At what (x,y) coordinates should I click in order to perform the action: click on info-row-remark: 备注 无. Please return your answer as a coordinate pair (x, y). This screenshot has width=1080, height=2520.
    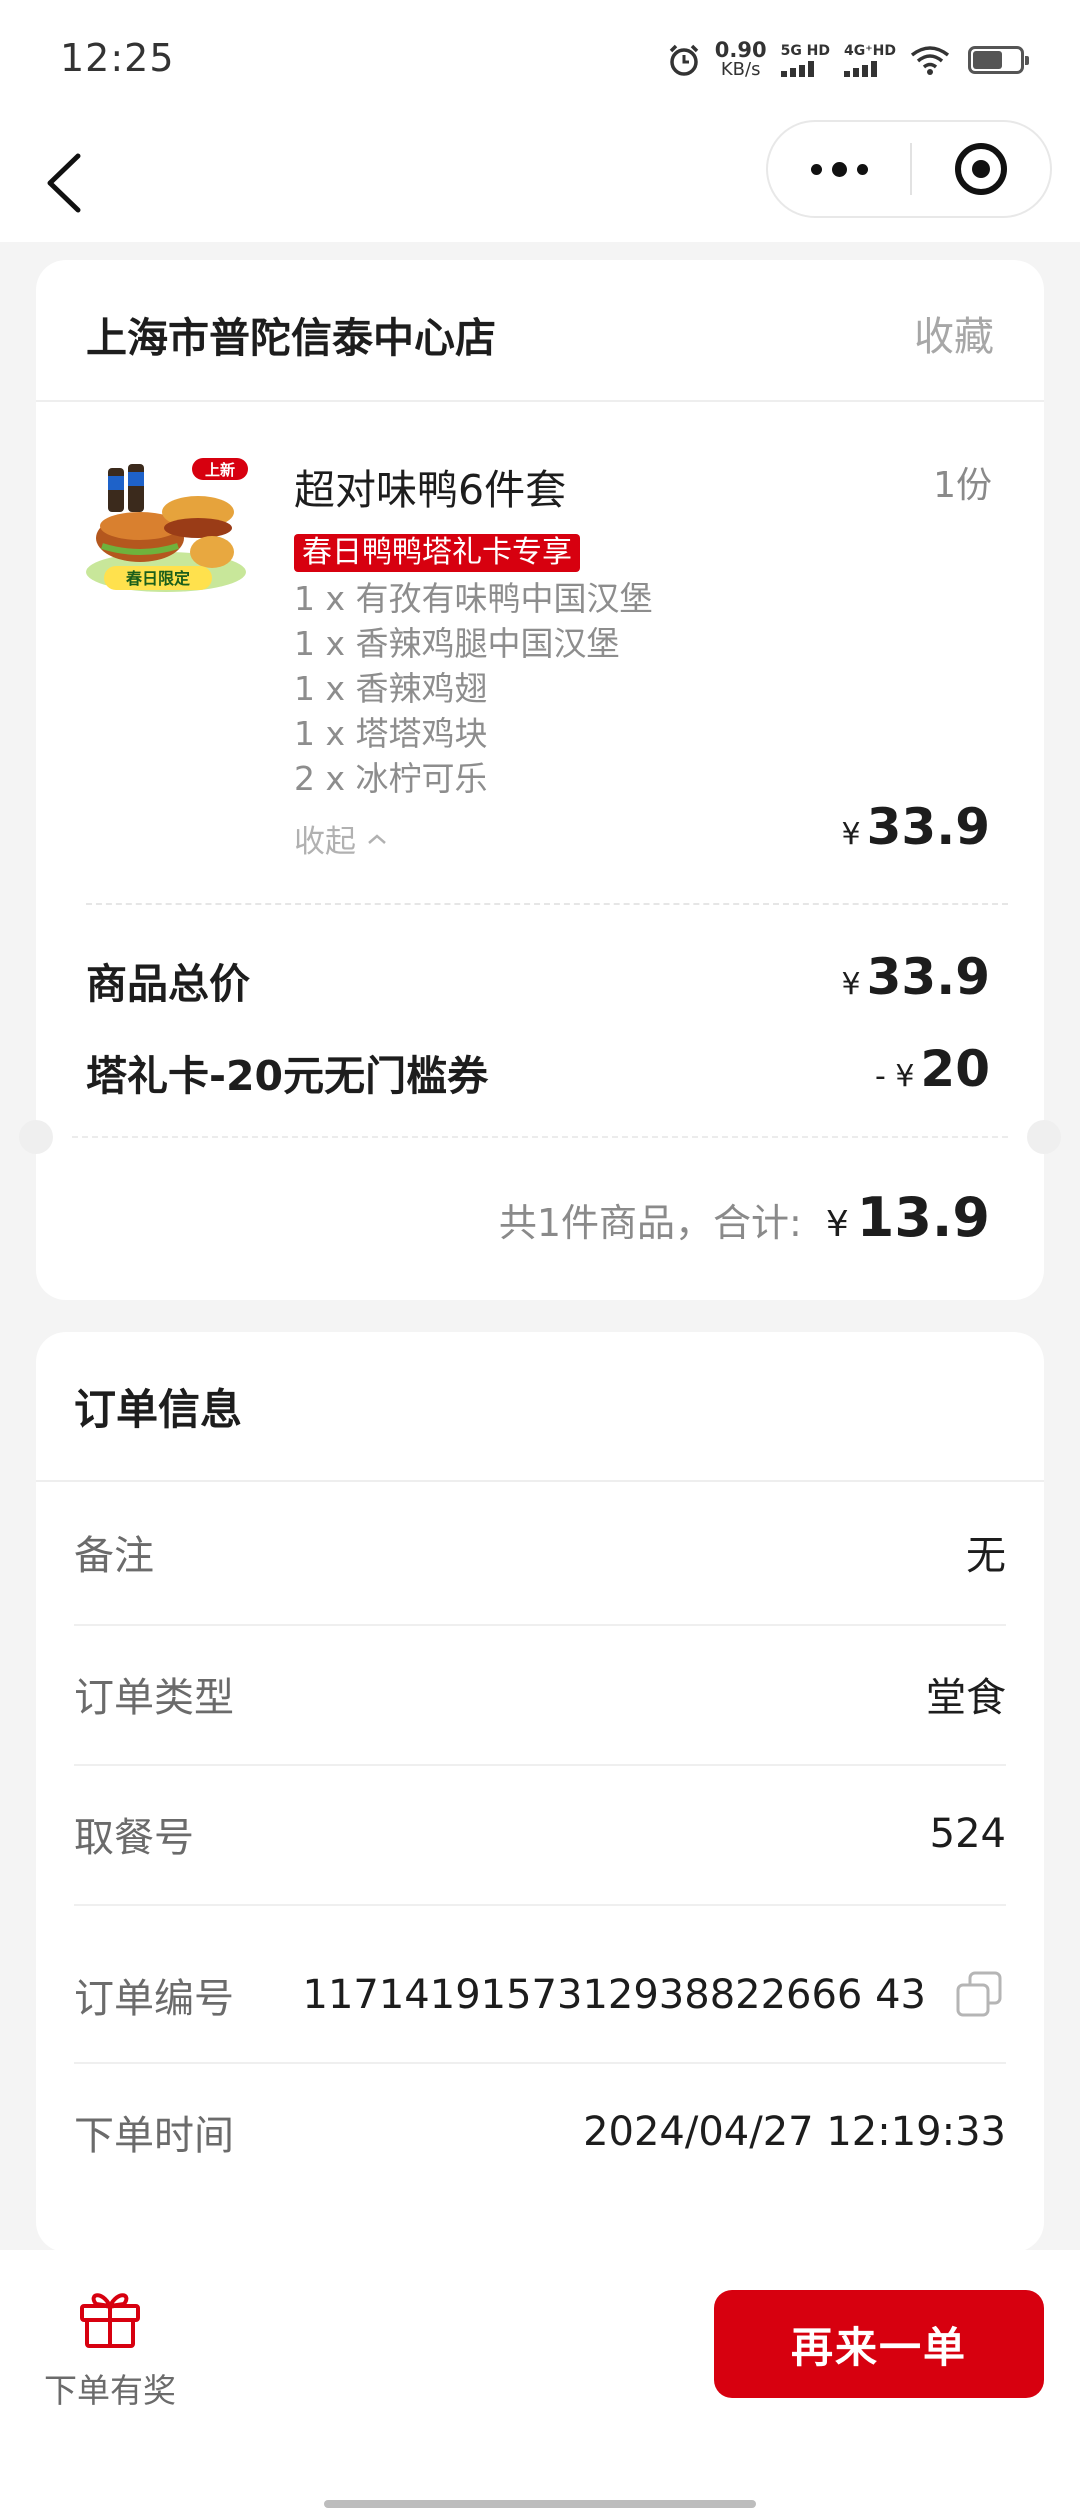
    Looking at the image, I should click on (540, 1552).